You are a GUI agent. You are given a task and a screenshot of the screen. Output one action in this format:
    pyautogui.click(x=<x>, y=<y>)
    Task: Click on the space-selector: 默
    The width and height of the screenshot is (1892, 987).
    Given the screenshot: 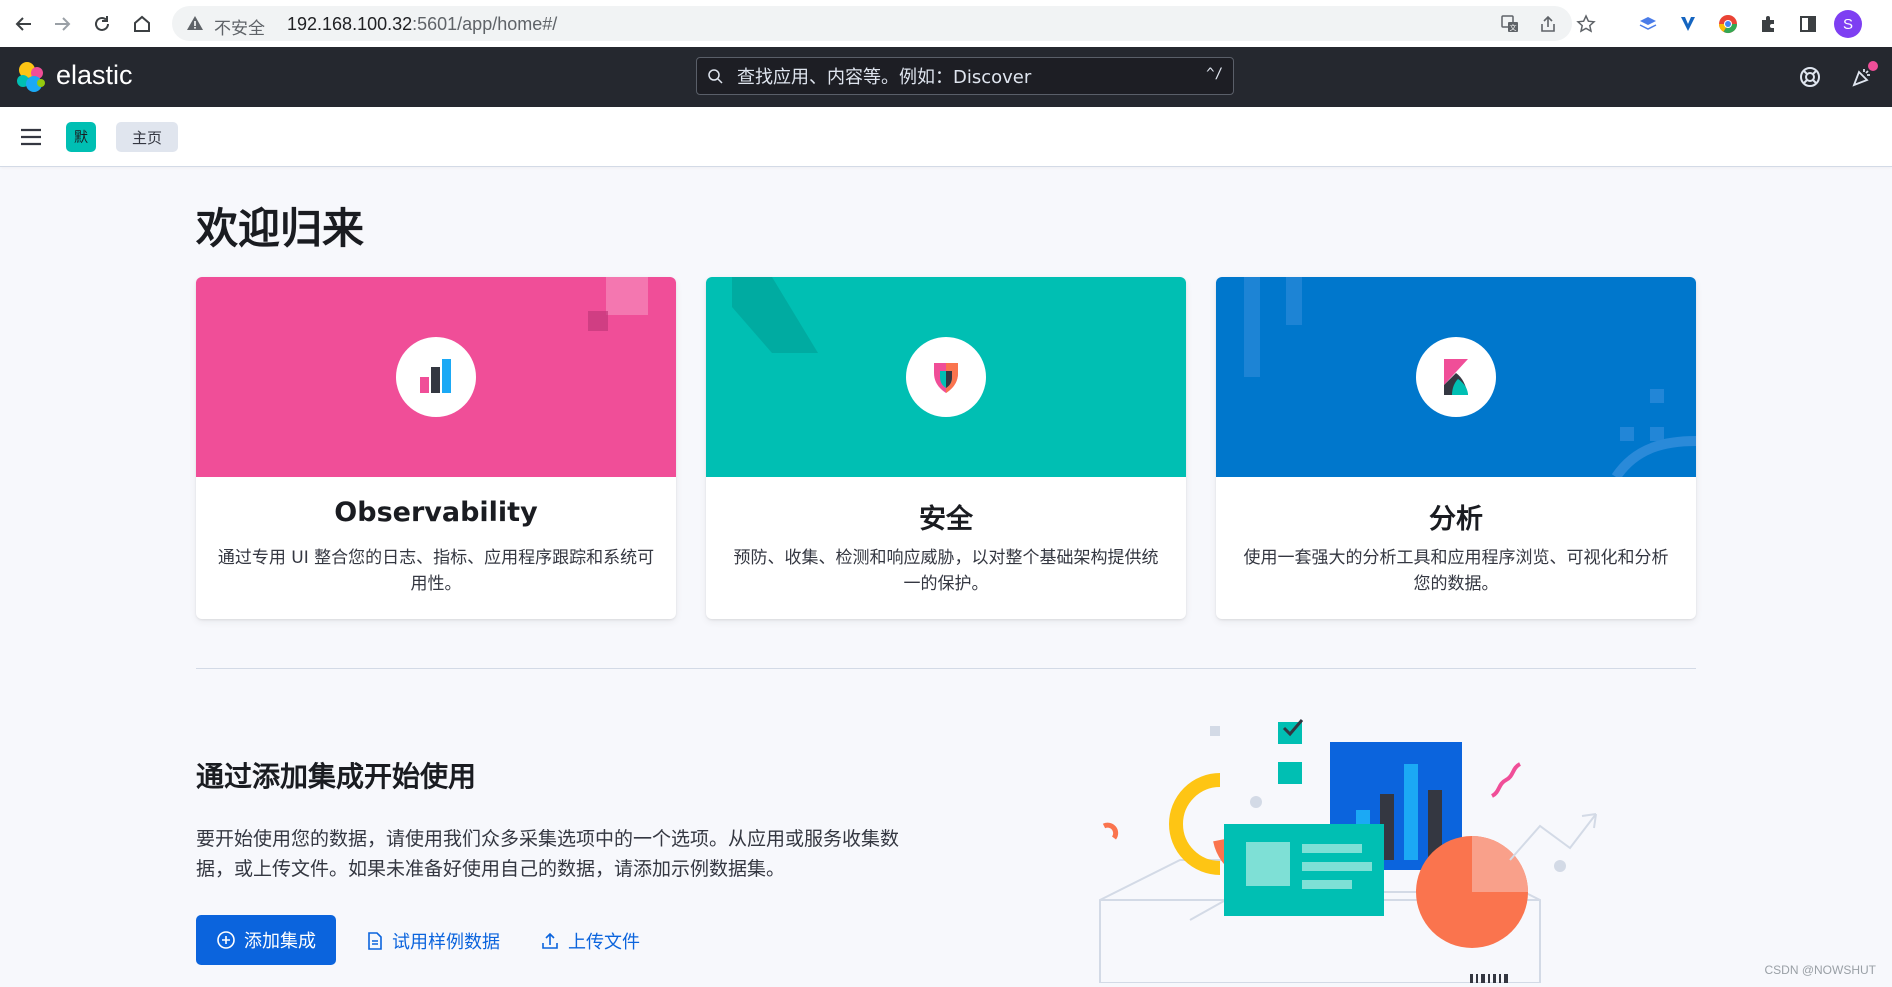 What is the action you would take?
    pyautogui.click(x=81, y=137)
    